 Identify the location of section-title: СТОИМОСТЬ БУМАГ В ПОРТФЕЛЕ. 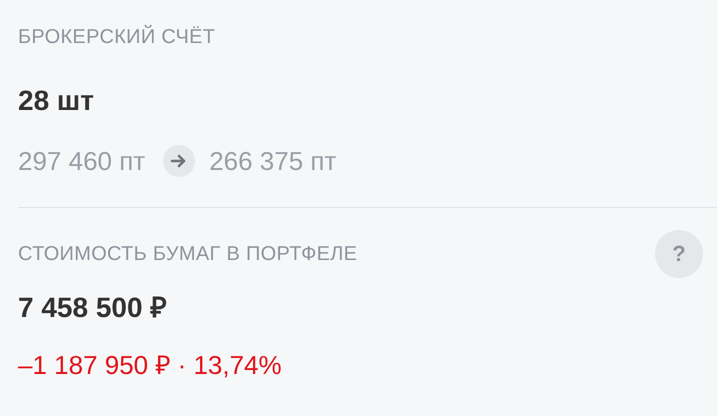
(188, 254).